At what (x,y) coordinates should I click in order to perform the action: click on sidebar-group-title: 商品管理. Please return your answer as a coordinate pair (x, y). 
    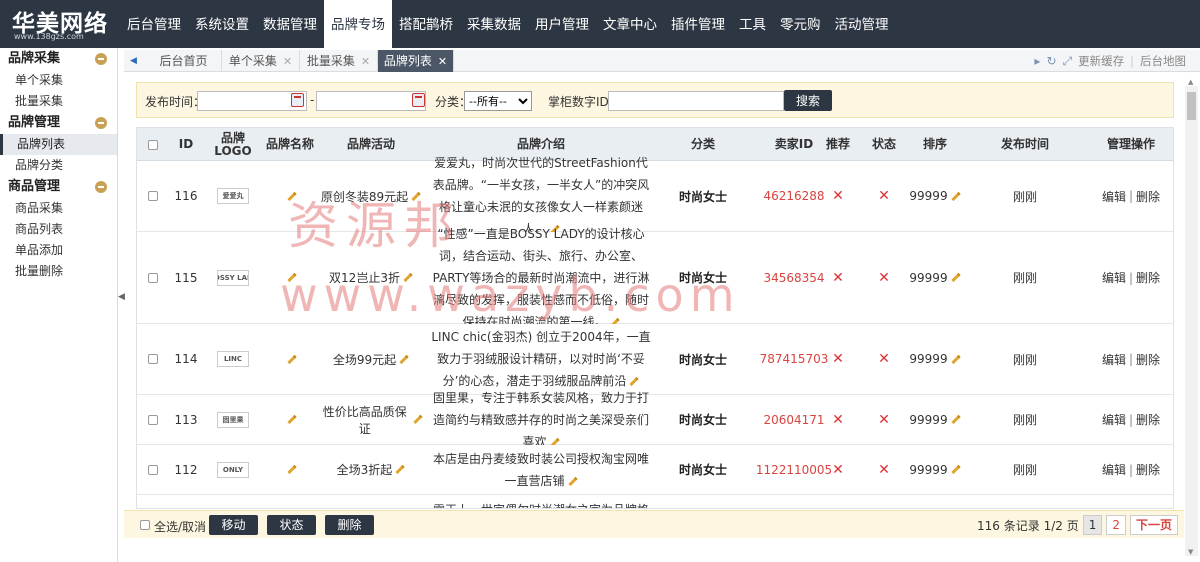
    Looking at the image, I should click on (58, 187).